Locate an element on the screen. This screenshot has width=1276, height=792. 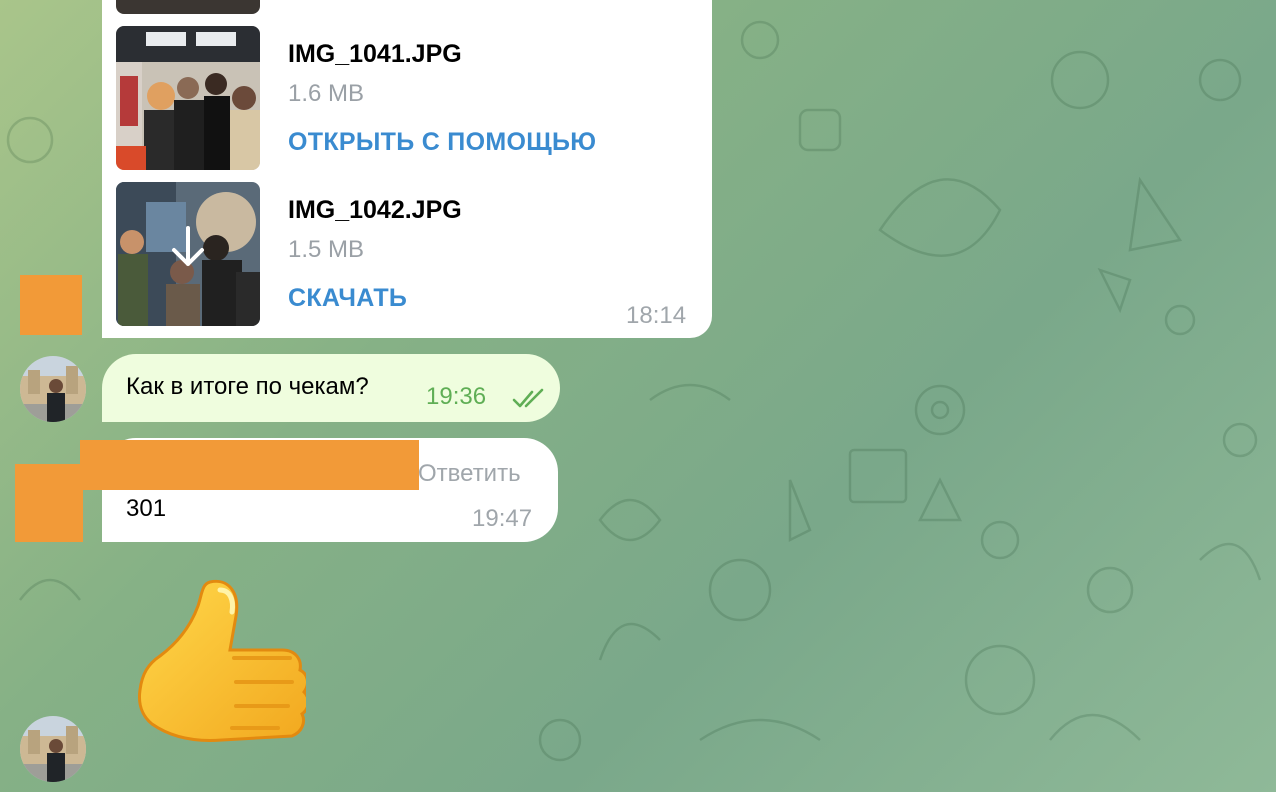
download-button: СКАЧАТЬ is located at coordinates (347, 298).